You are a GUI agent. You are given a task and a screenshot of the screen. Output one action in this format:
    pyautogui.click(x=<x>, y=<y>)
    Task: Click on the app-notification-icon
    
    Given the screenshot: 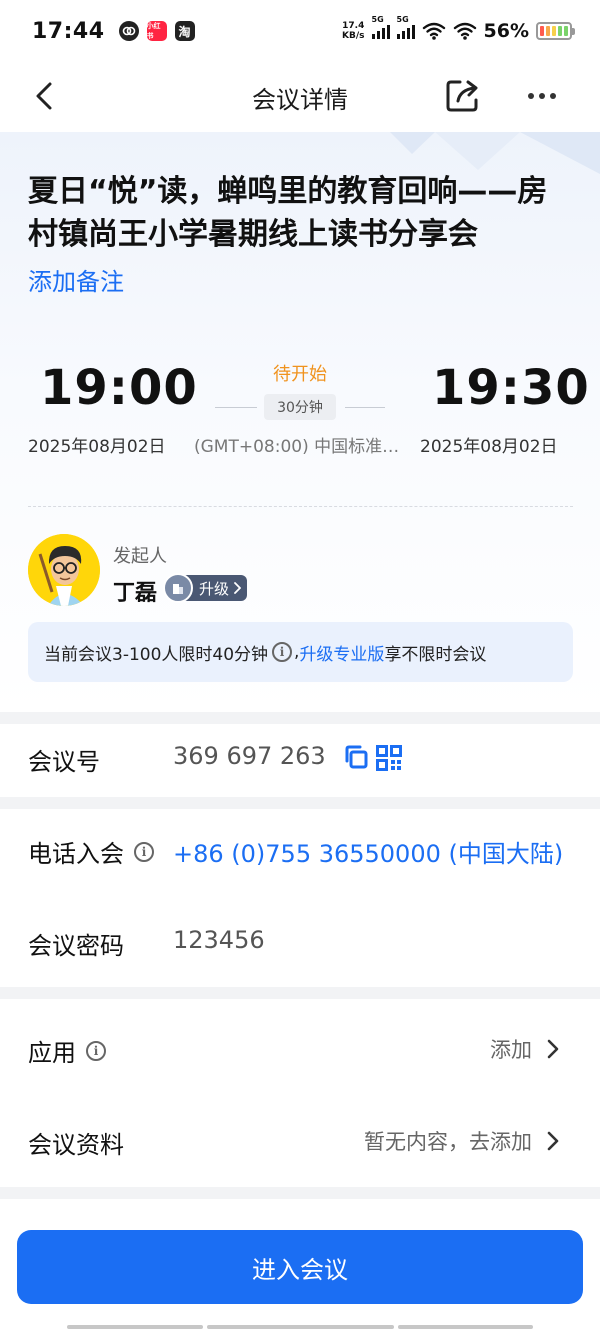 What is the action you would take?
    pyautogui.click(x=128, y=31)
    